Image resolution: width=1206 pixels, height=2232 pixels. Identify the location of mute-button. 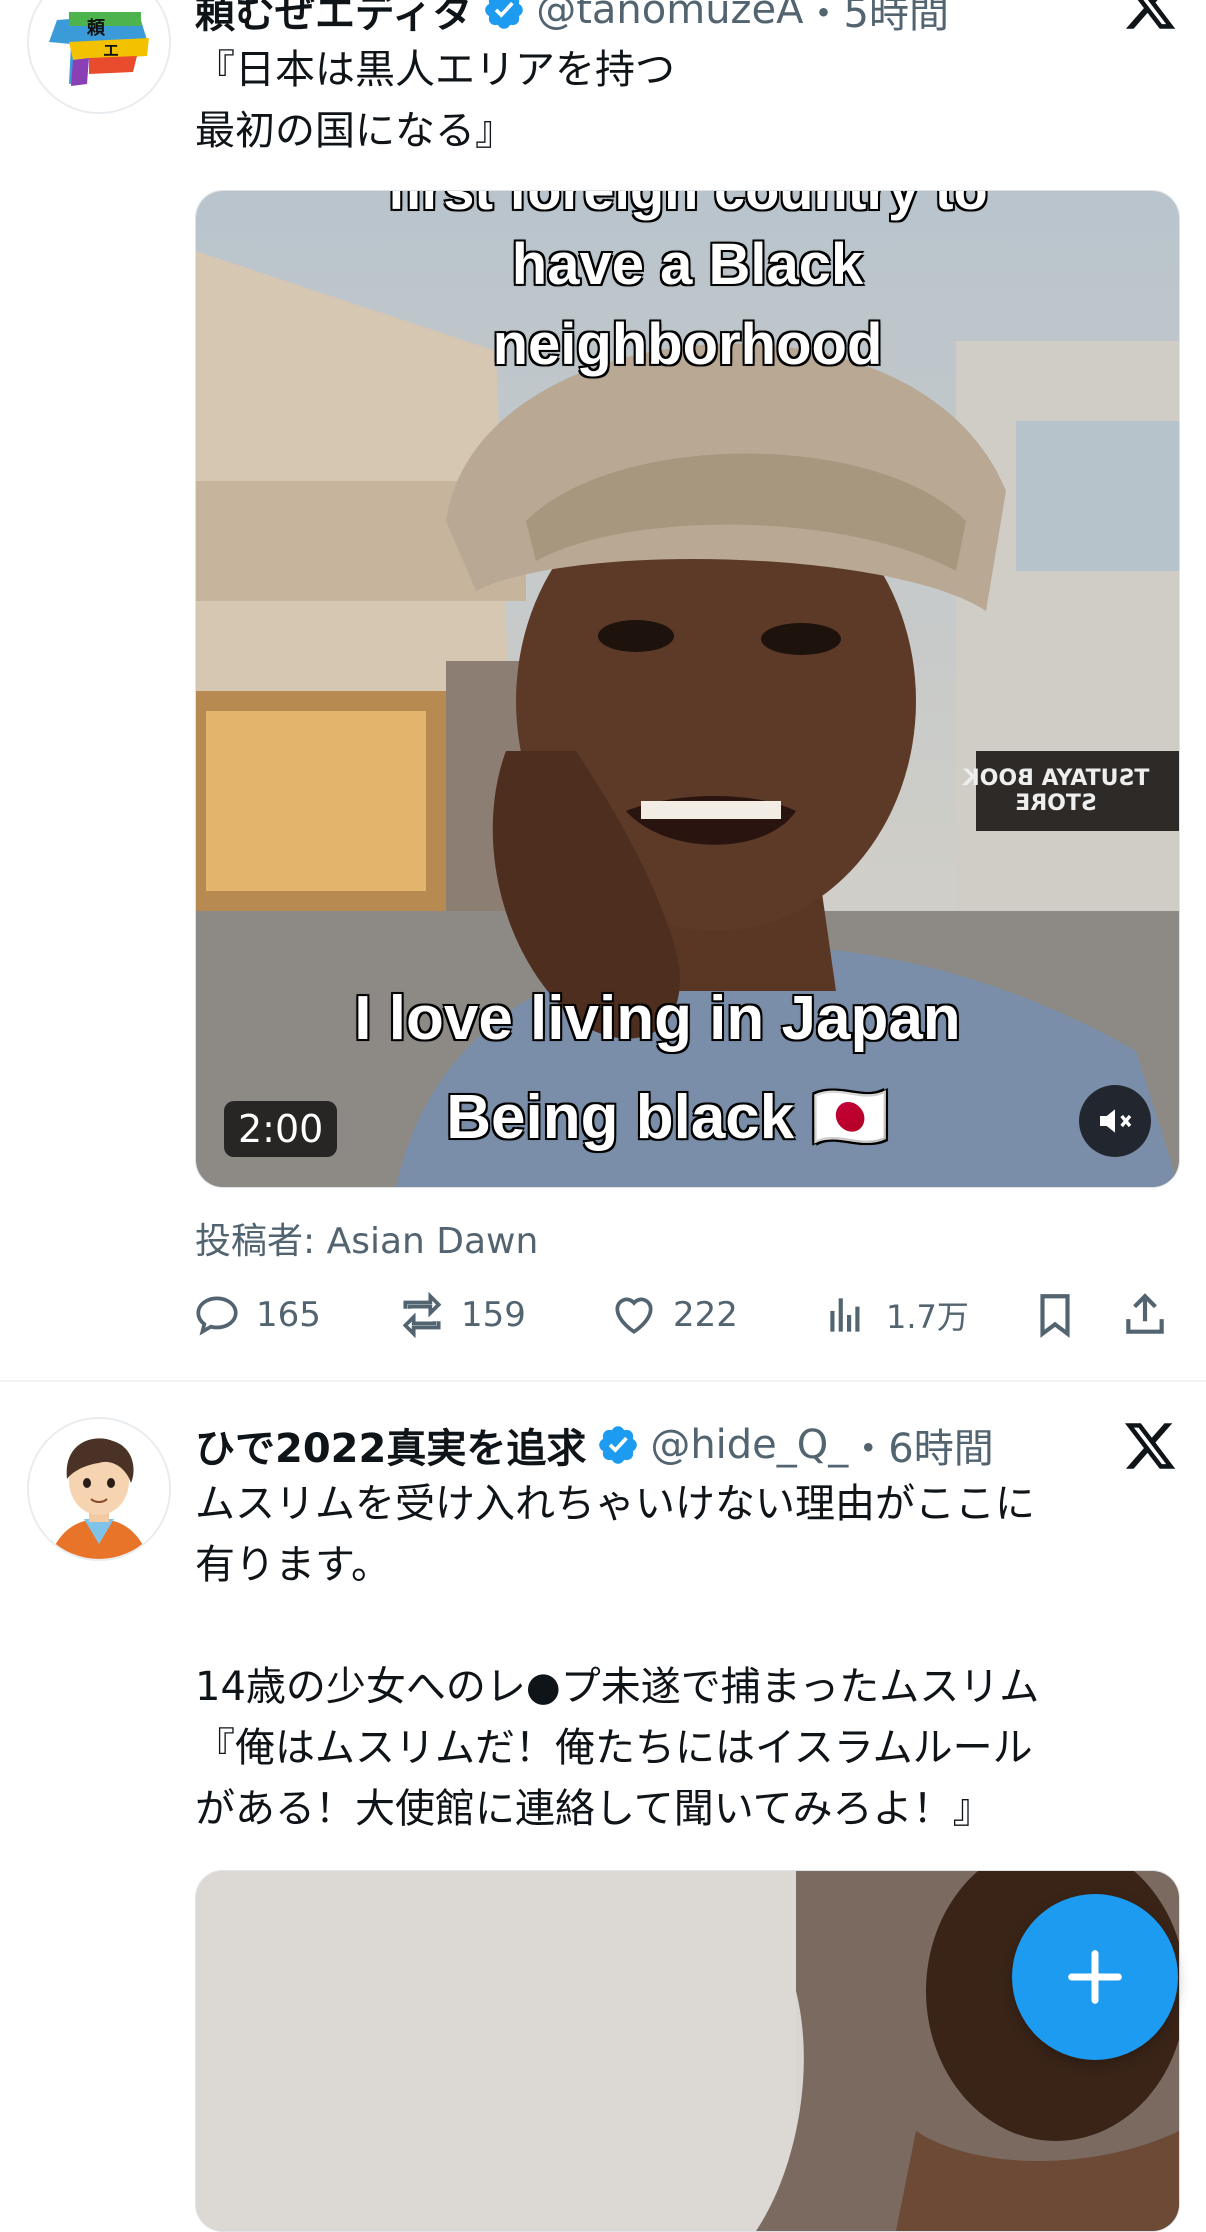
(1115, 1121).